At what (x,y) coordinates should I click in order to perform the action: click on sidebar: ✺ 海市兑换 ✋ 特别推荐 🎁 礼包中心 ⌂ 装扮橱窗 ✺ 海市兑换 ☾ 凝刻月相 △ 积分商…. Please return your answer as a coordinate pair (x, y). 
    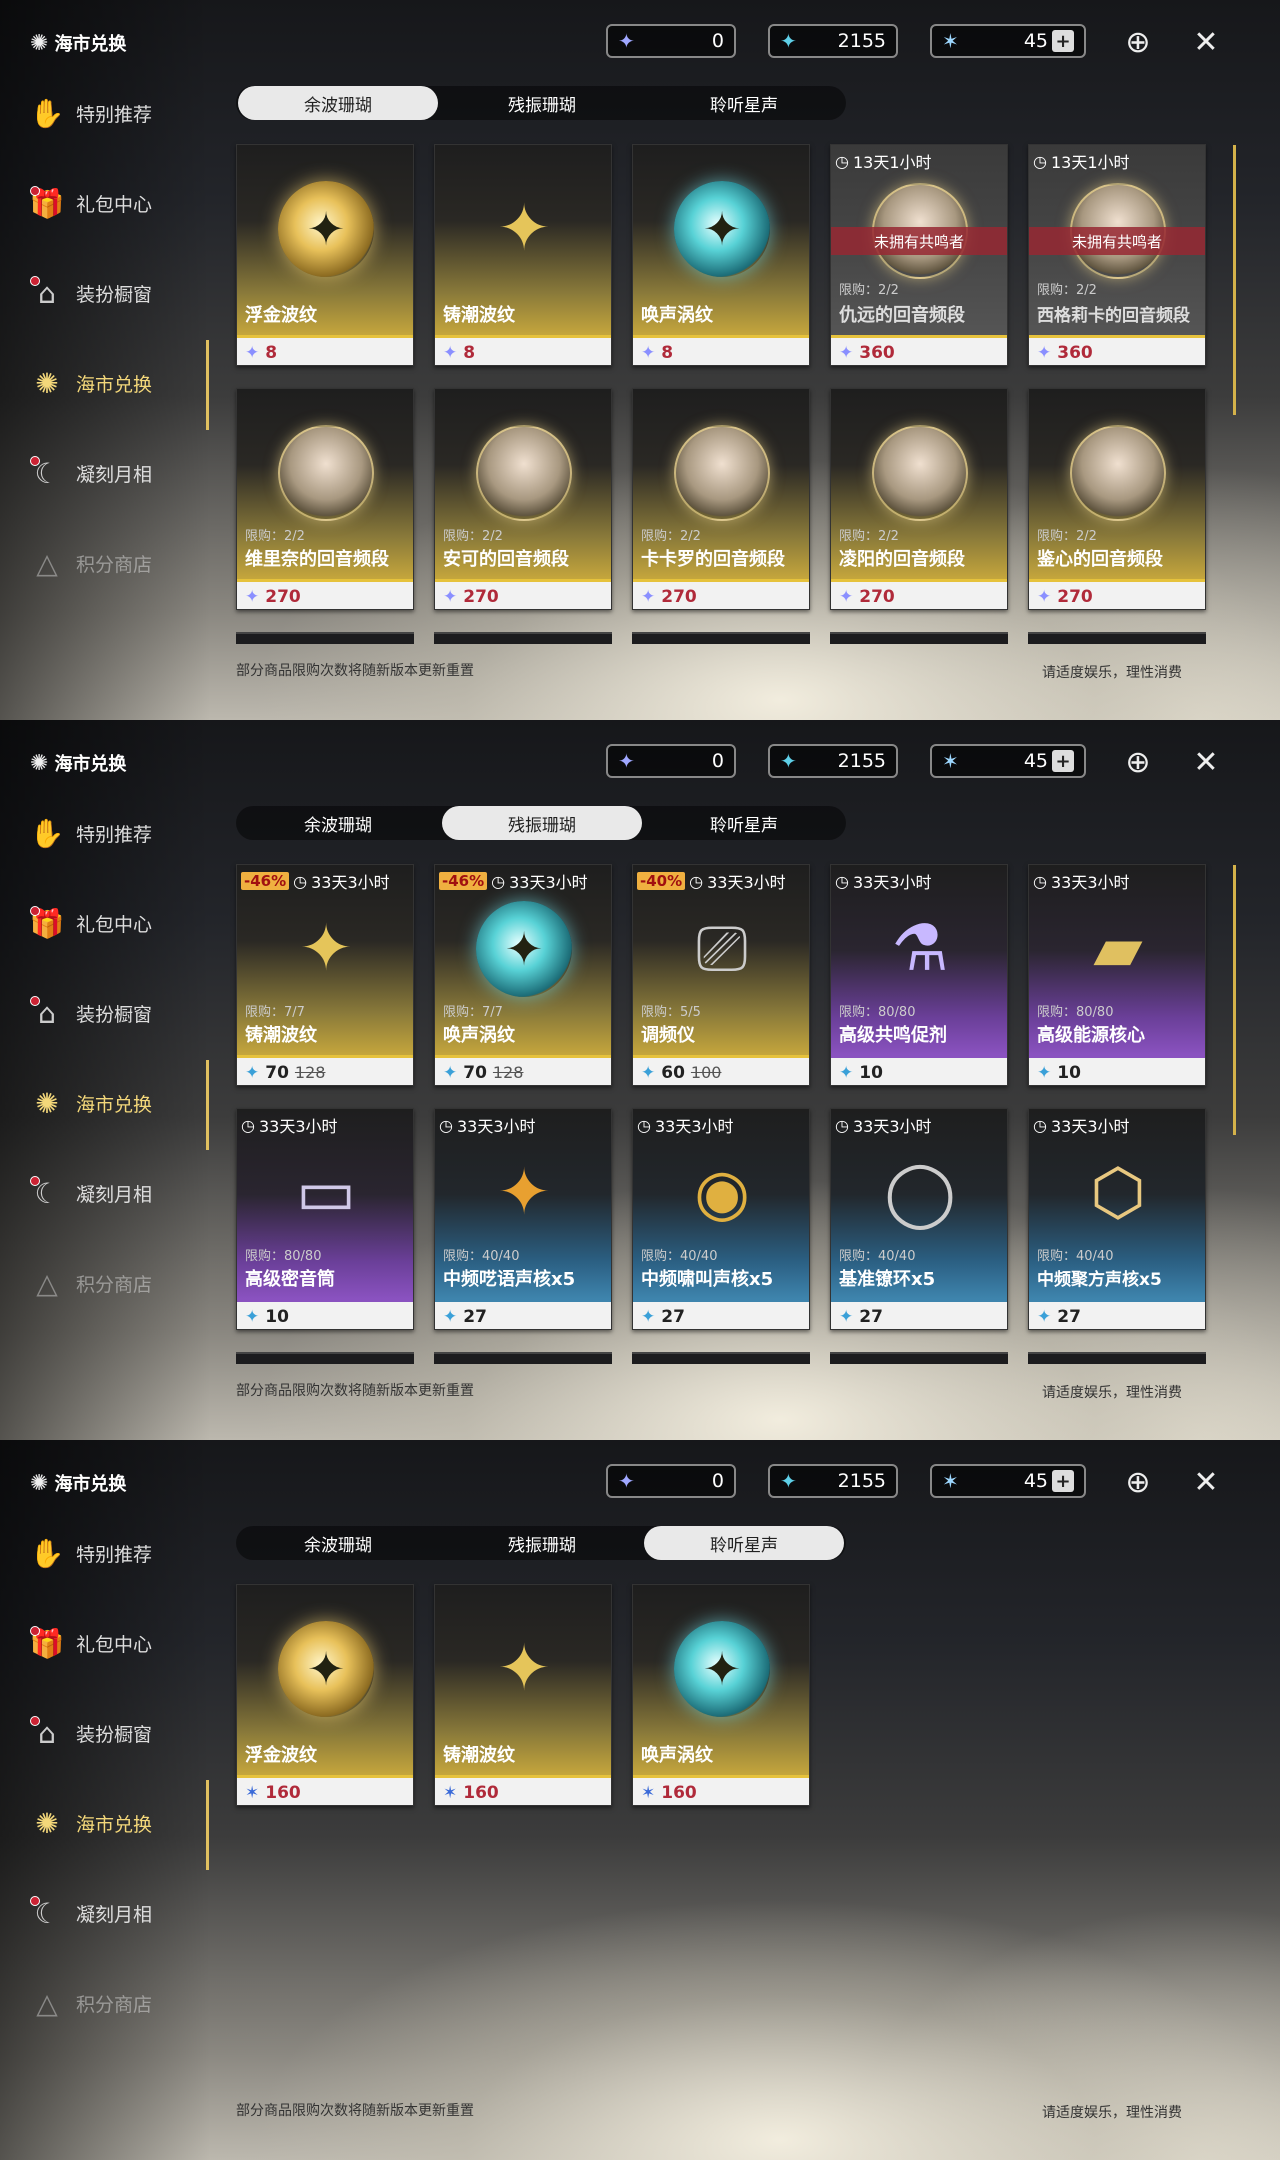
    Looking at the image, I should click on (105, 1080).